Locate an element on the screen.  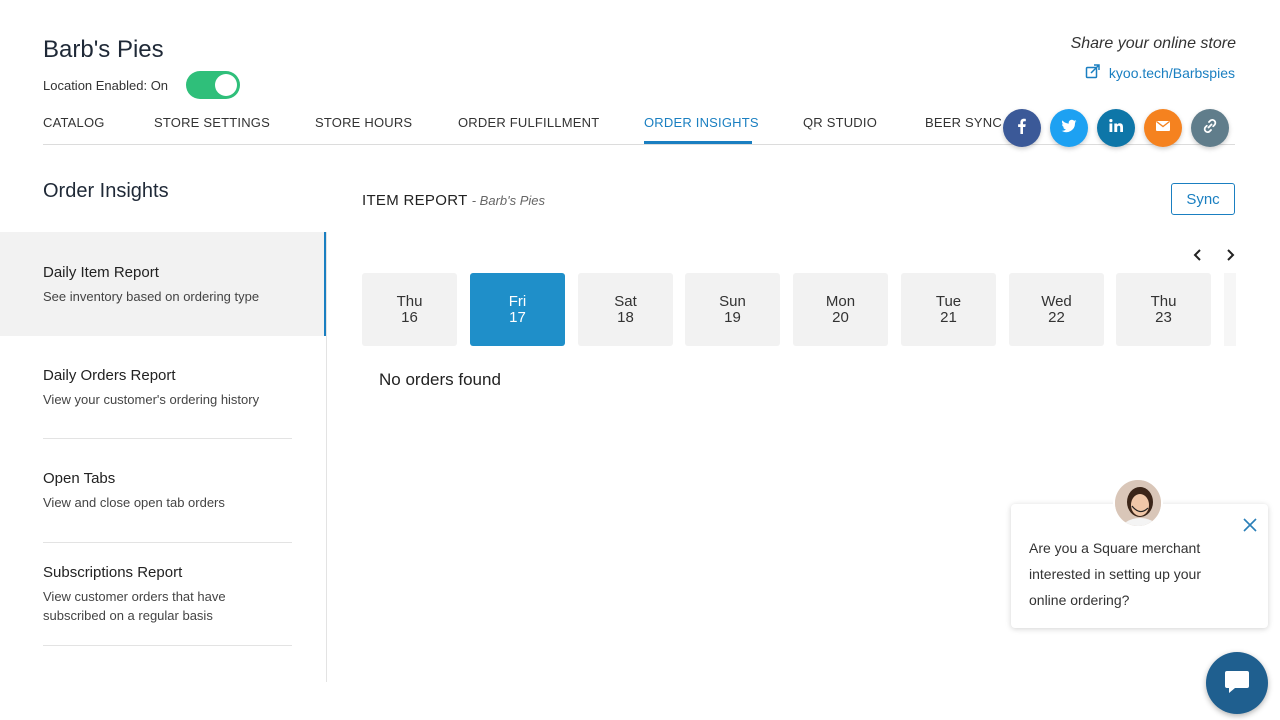
day-button: Sat 18 is located at coordinates (625, 309).